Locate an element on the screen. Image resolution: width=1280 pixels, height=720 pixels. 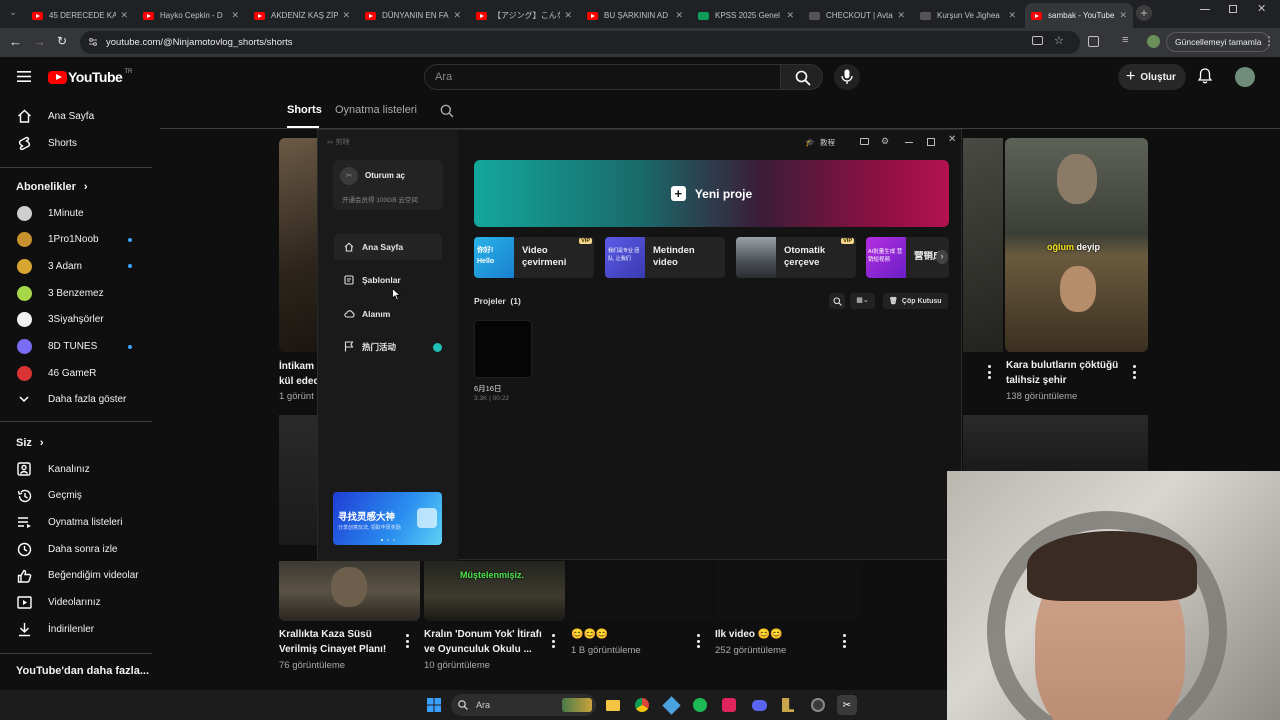
notifications-bell-icon is located at coordinates (1205, 76).